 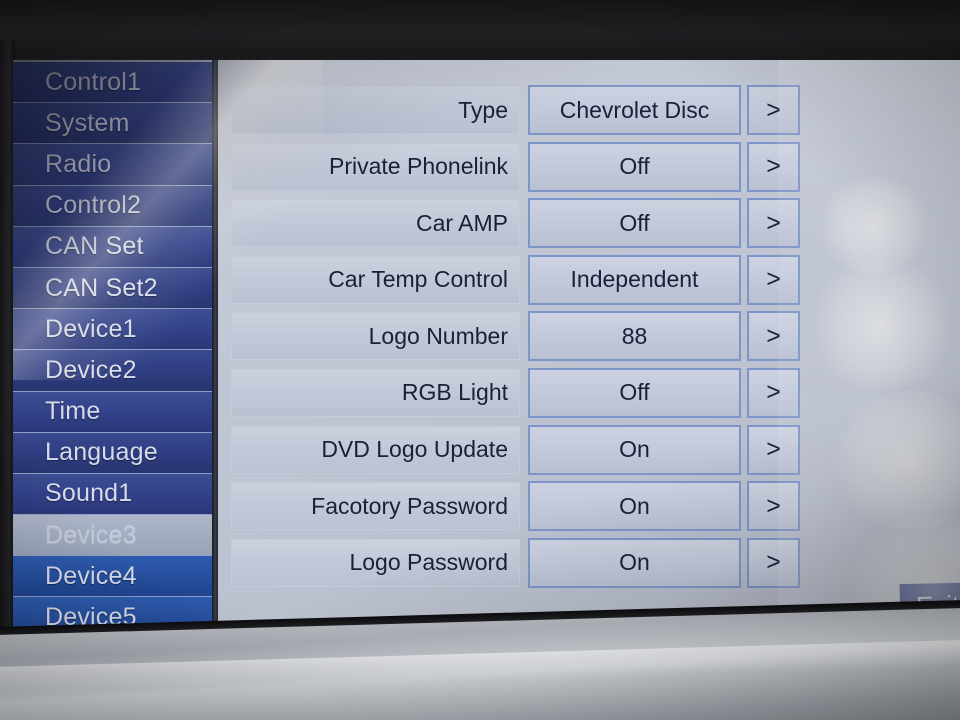 I want to click on sidebar-item-label: Control2, so click(x=93, y=205).